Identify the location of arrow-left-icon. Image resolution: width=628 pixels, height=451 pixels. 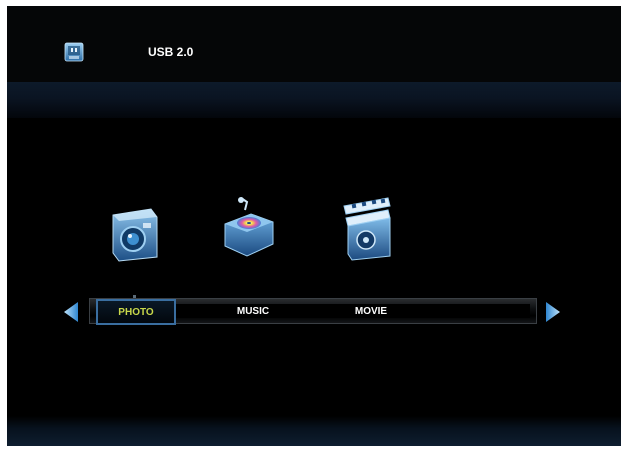
(71, 312).